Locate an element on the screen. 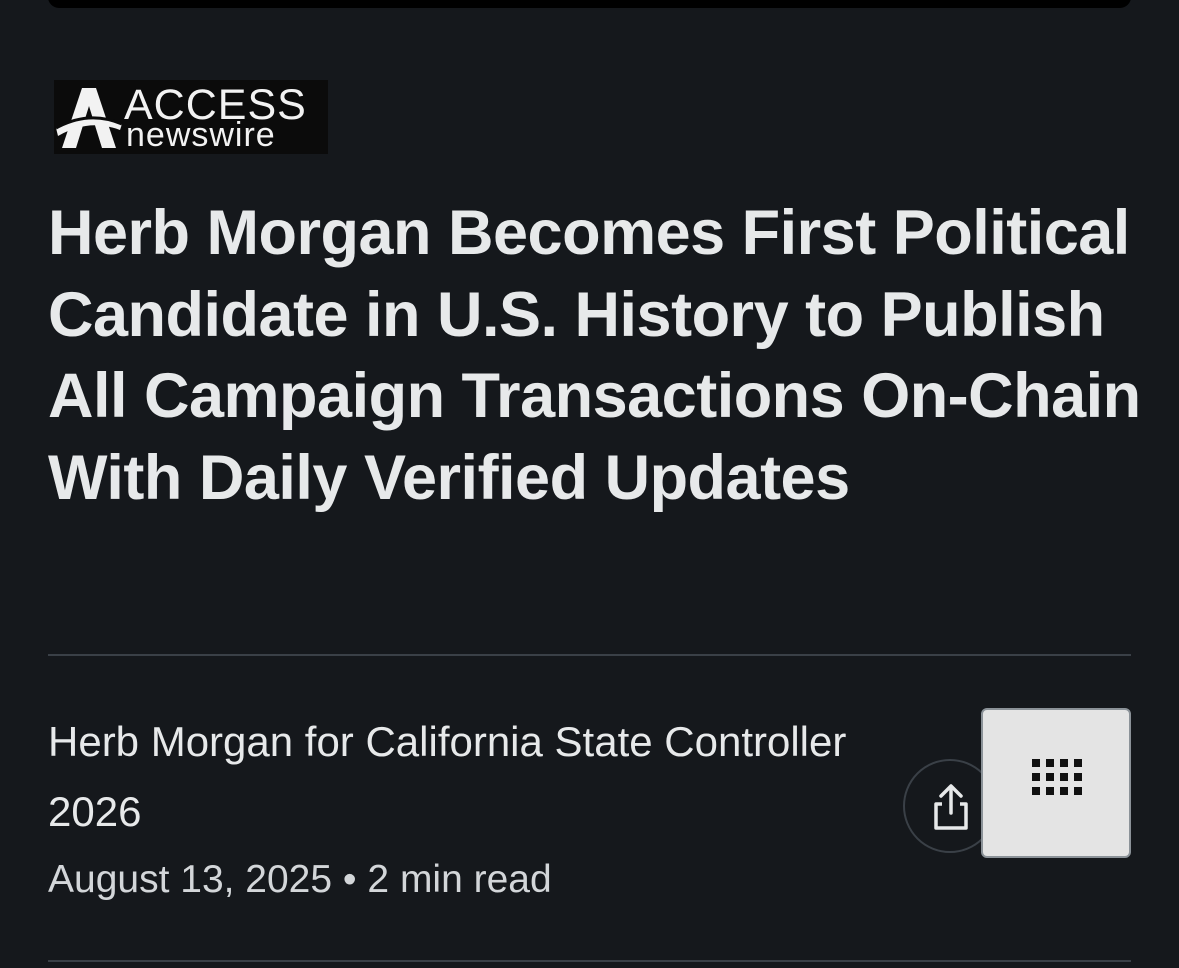 The width and height of the screenshot is (1179, 968). grid-menu-button is located at coordinates (1056, 783).